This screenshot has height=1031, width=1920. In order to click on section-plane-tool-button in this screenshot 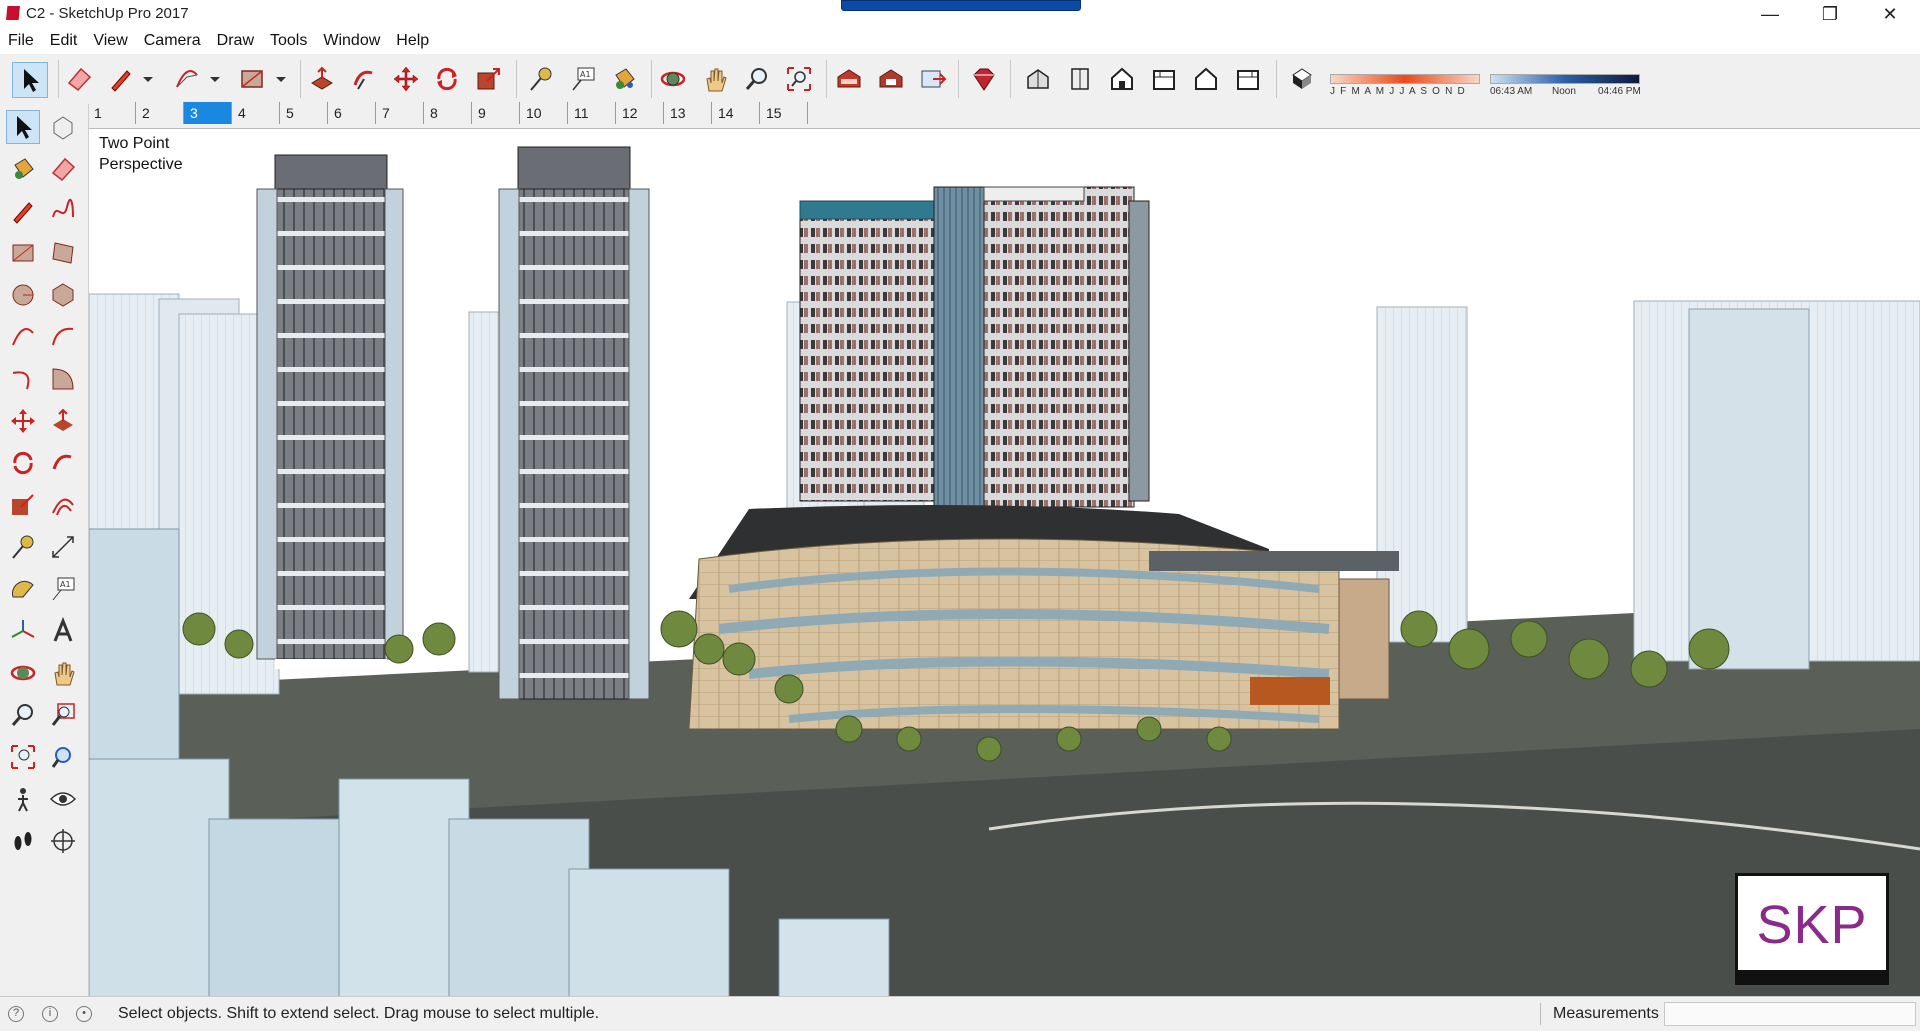, I will do `click(63, 841)`.